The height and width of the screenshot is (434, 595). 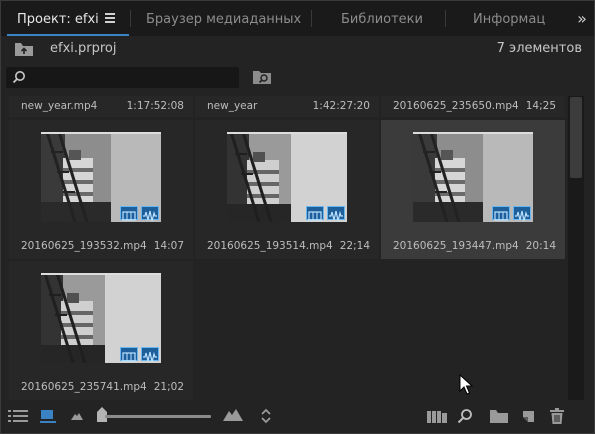 What do you see at coordinates (84, 387) in the screenshot?
I see `clip-name: 20160625_235741.mp4` at bounding box center [84, 387].